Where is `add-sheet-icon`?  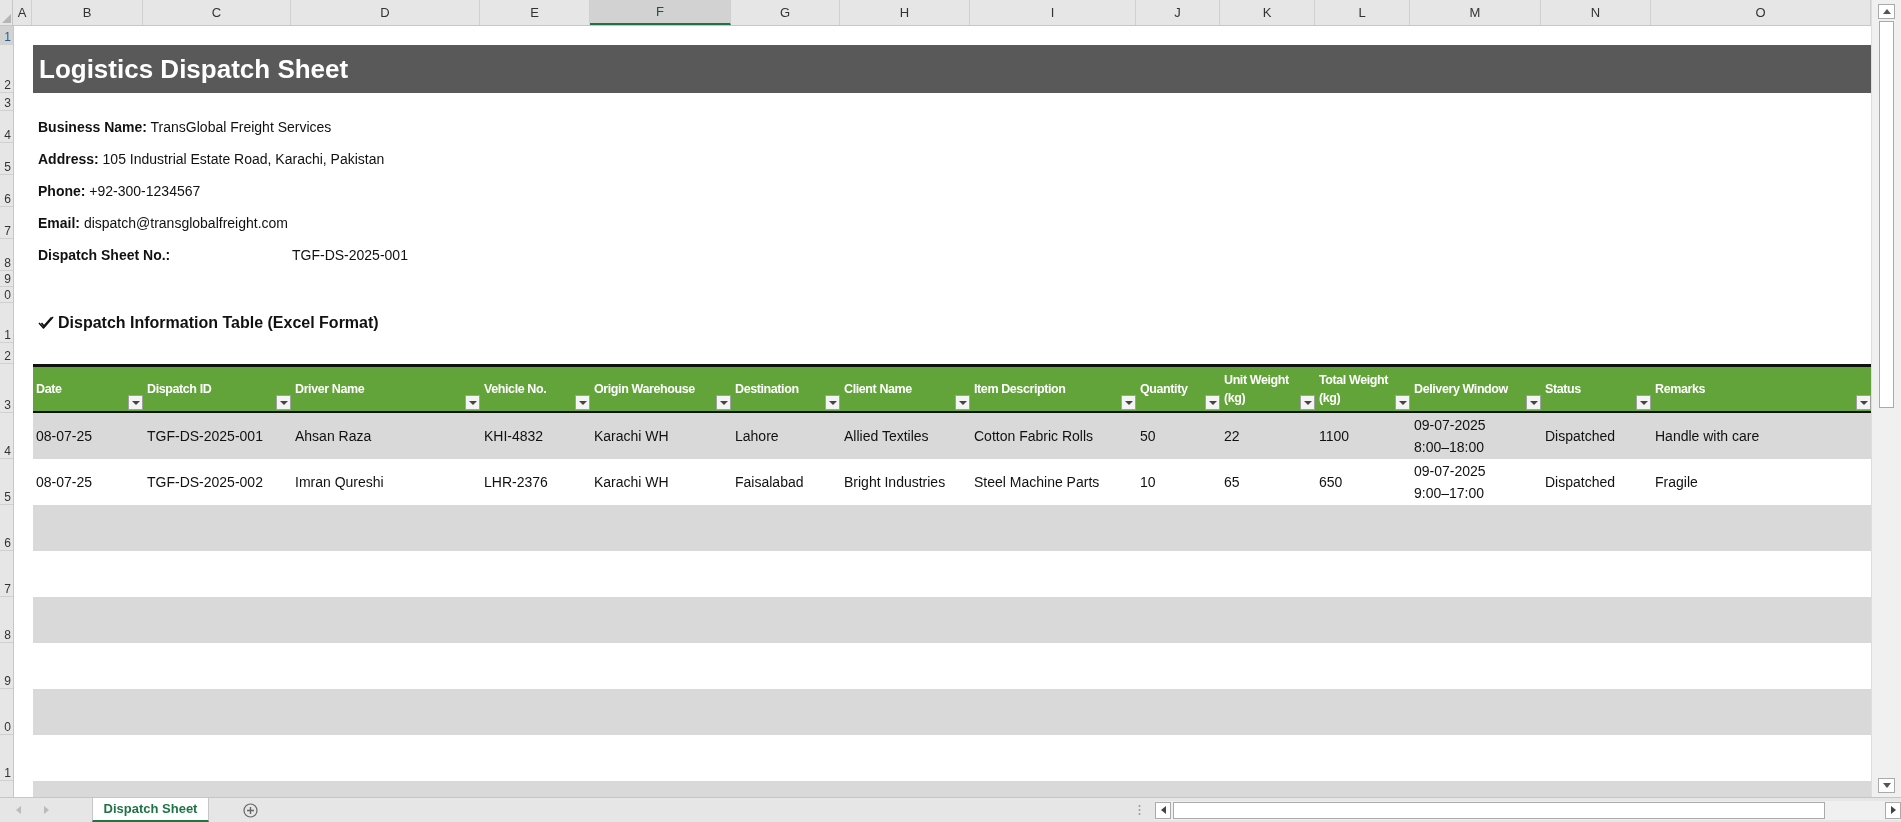 add-sheet-icon is located at coordinates (250, 810).